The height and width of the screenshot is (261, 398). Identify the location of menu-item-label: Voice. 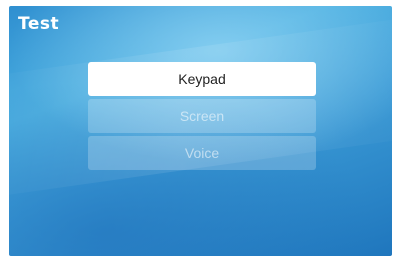
(202, 153).